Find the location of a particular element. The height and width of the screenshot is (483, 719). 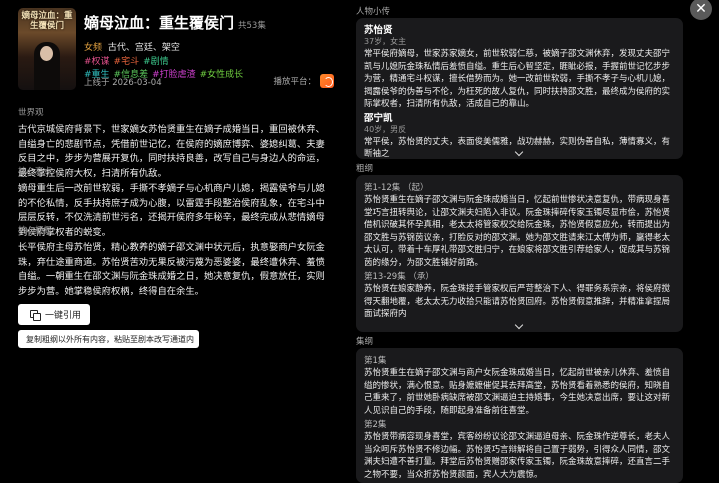

character-meta: 37岁，女主 is located at coordinates (385, 41).